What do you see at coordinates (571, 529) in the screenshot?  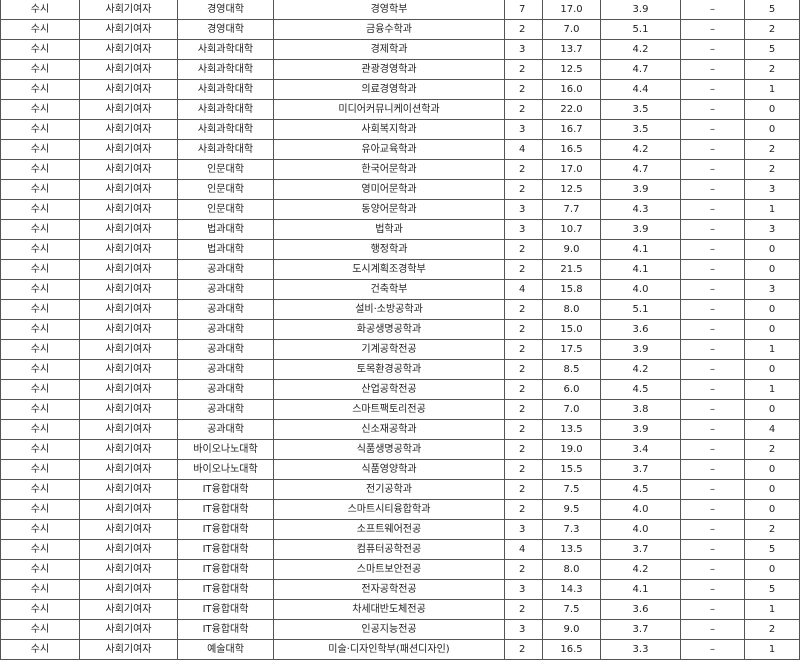 I see `competition-rate-cell: 7.3` at bounding box center [571, 529].